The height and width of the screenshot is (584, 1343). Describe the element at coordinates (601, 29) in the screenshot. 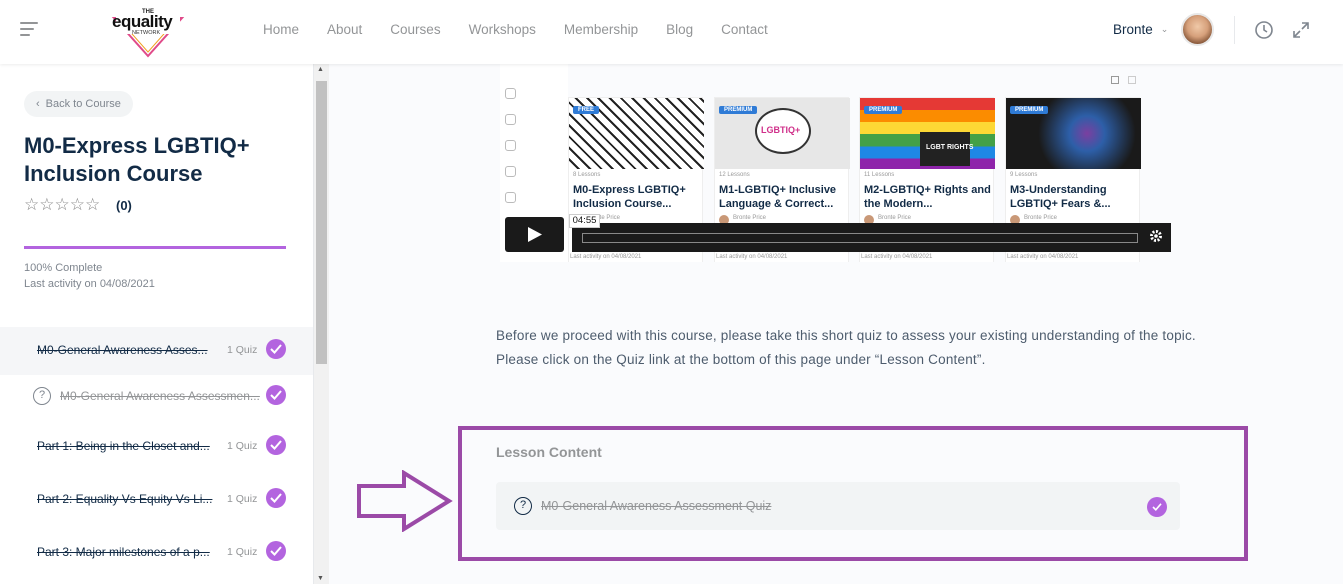

I see `nav-membership: Membership` at that location.